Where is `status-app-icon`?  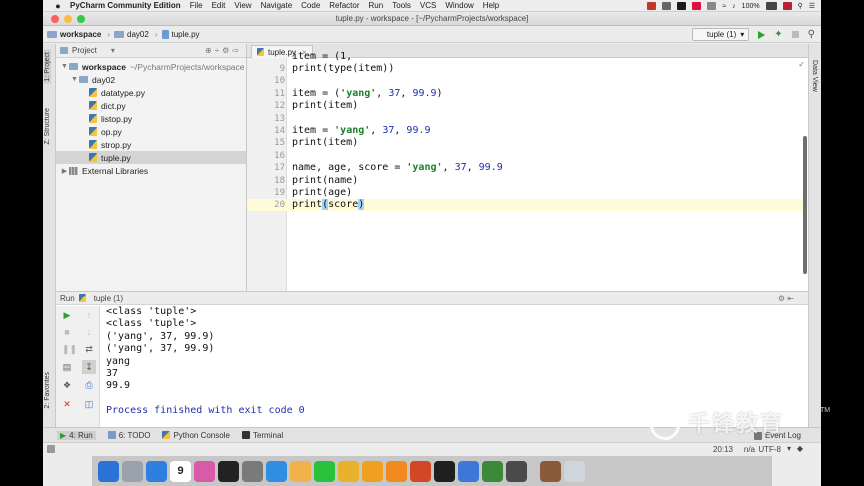 status-app-icon is located at coordinates (652, 6).